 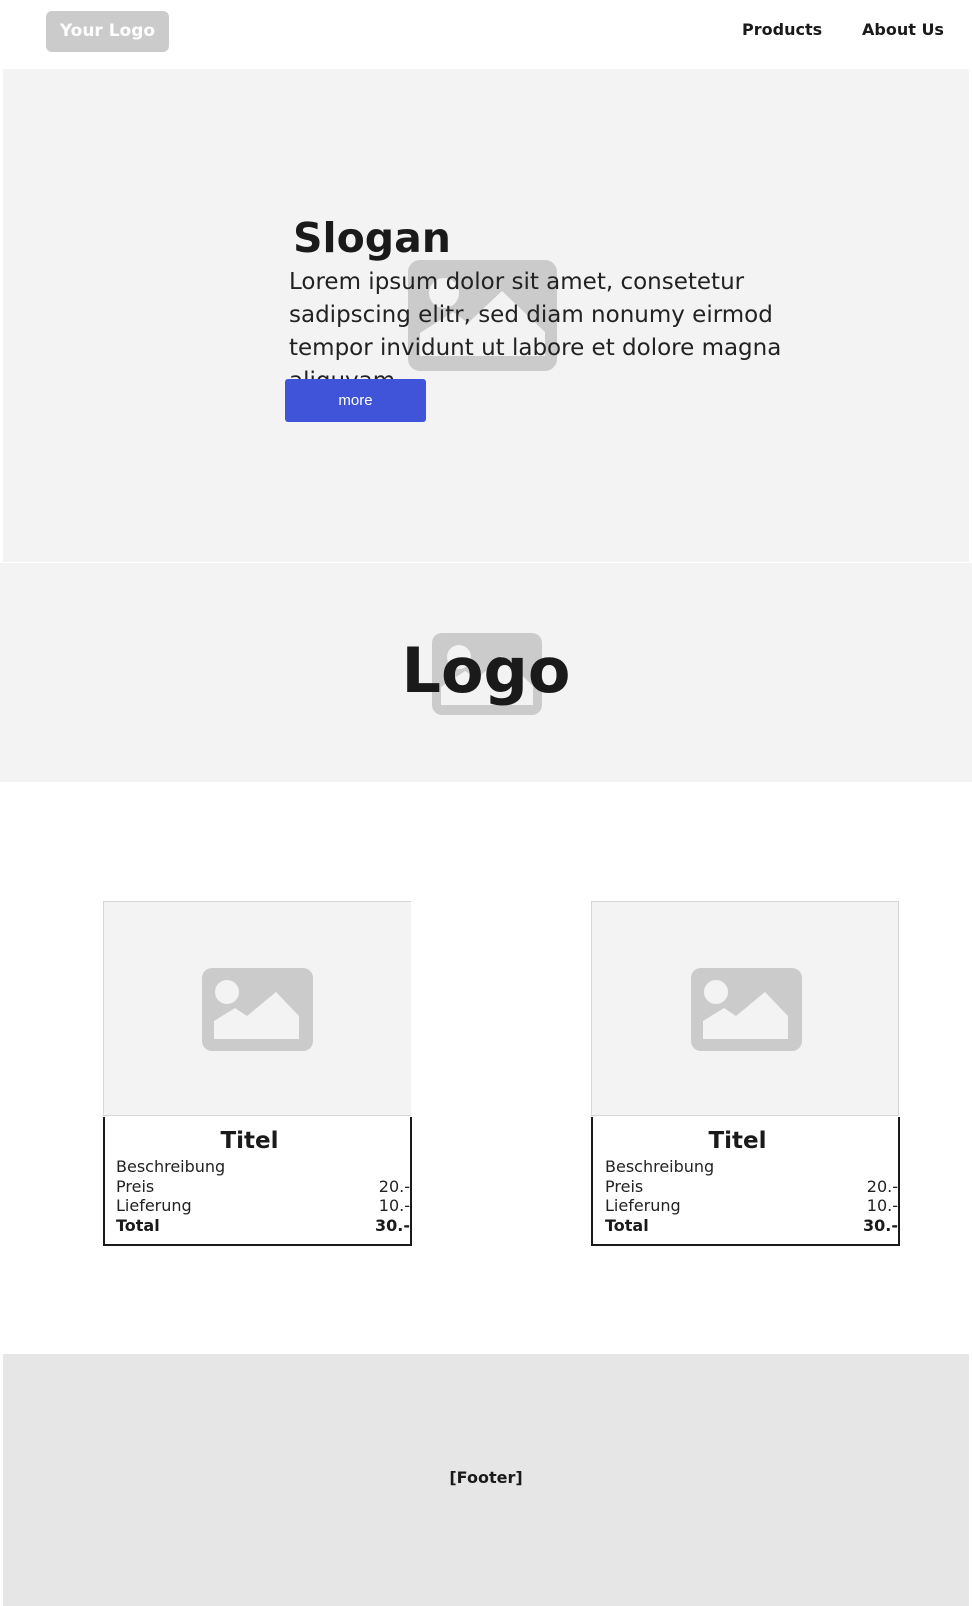 I want to click on logo-text: Logo, so click(x=486, y=670).